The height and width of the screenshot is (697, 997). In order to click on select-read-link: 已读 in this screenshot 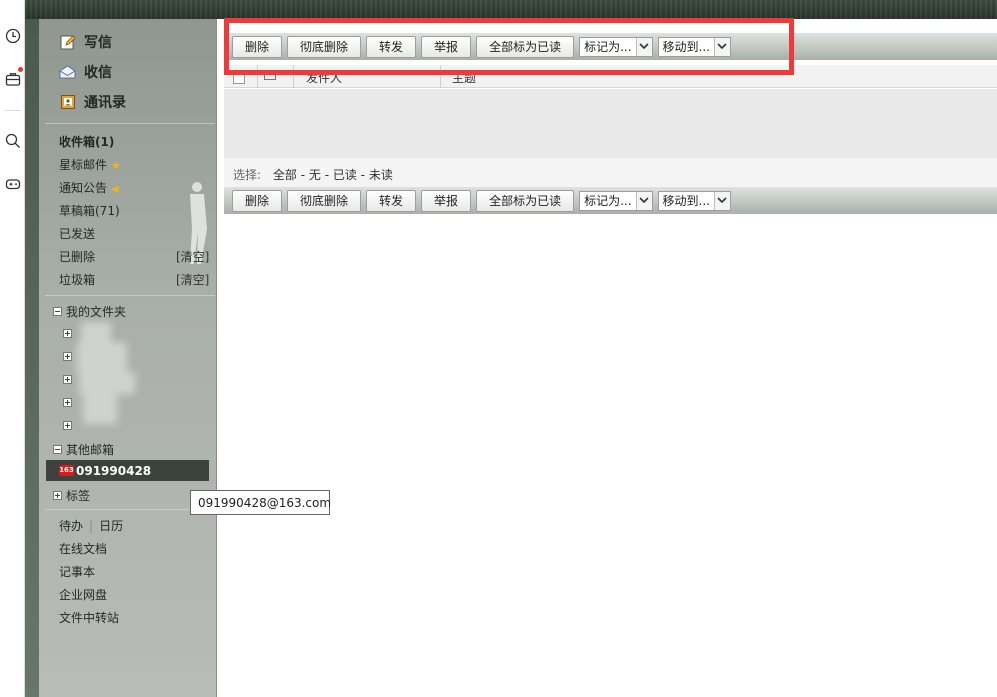, I will do `click(345, 175)`.